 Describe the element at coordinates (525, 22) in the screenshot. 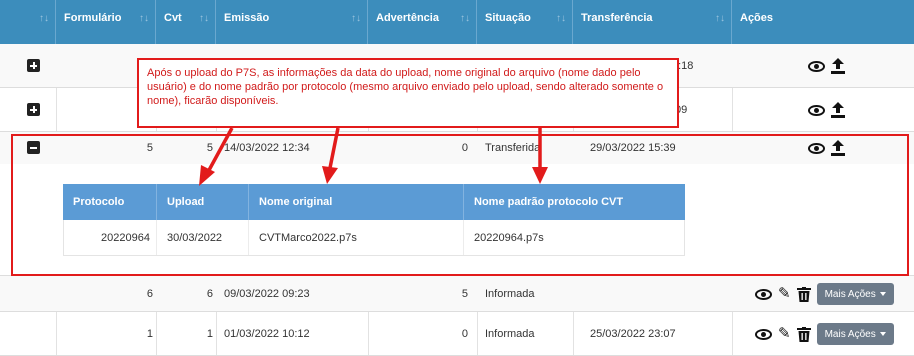

I see `col-header-situacao: Situação ↑↓` at that location.